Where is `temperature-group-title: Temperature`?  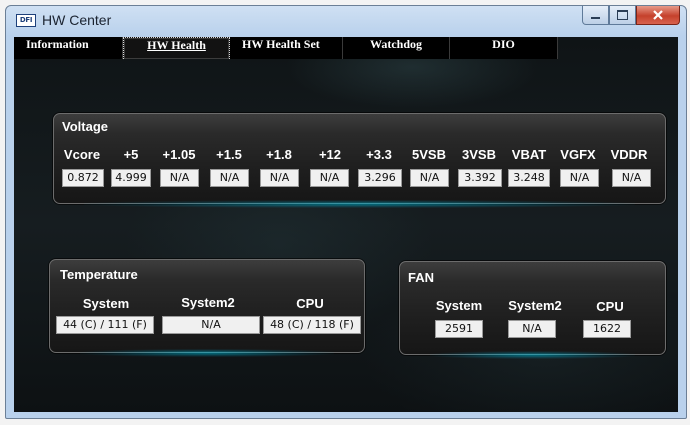
temperature-group-title: Temperature is located at coordinates (99, 274).